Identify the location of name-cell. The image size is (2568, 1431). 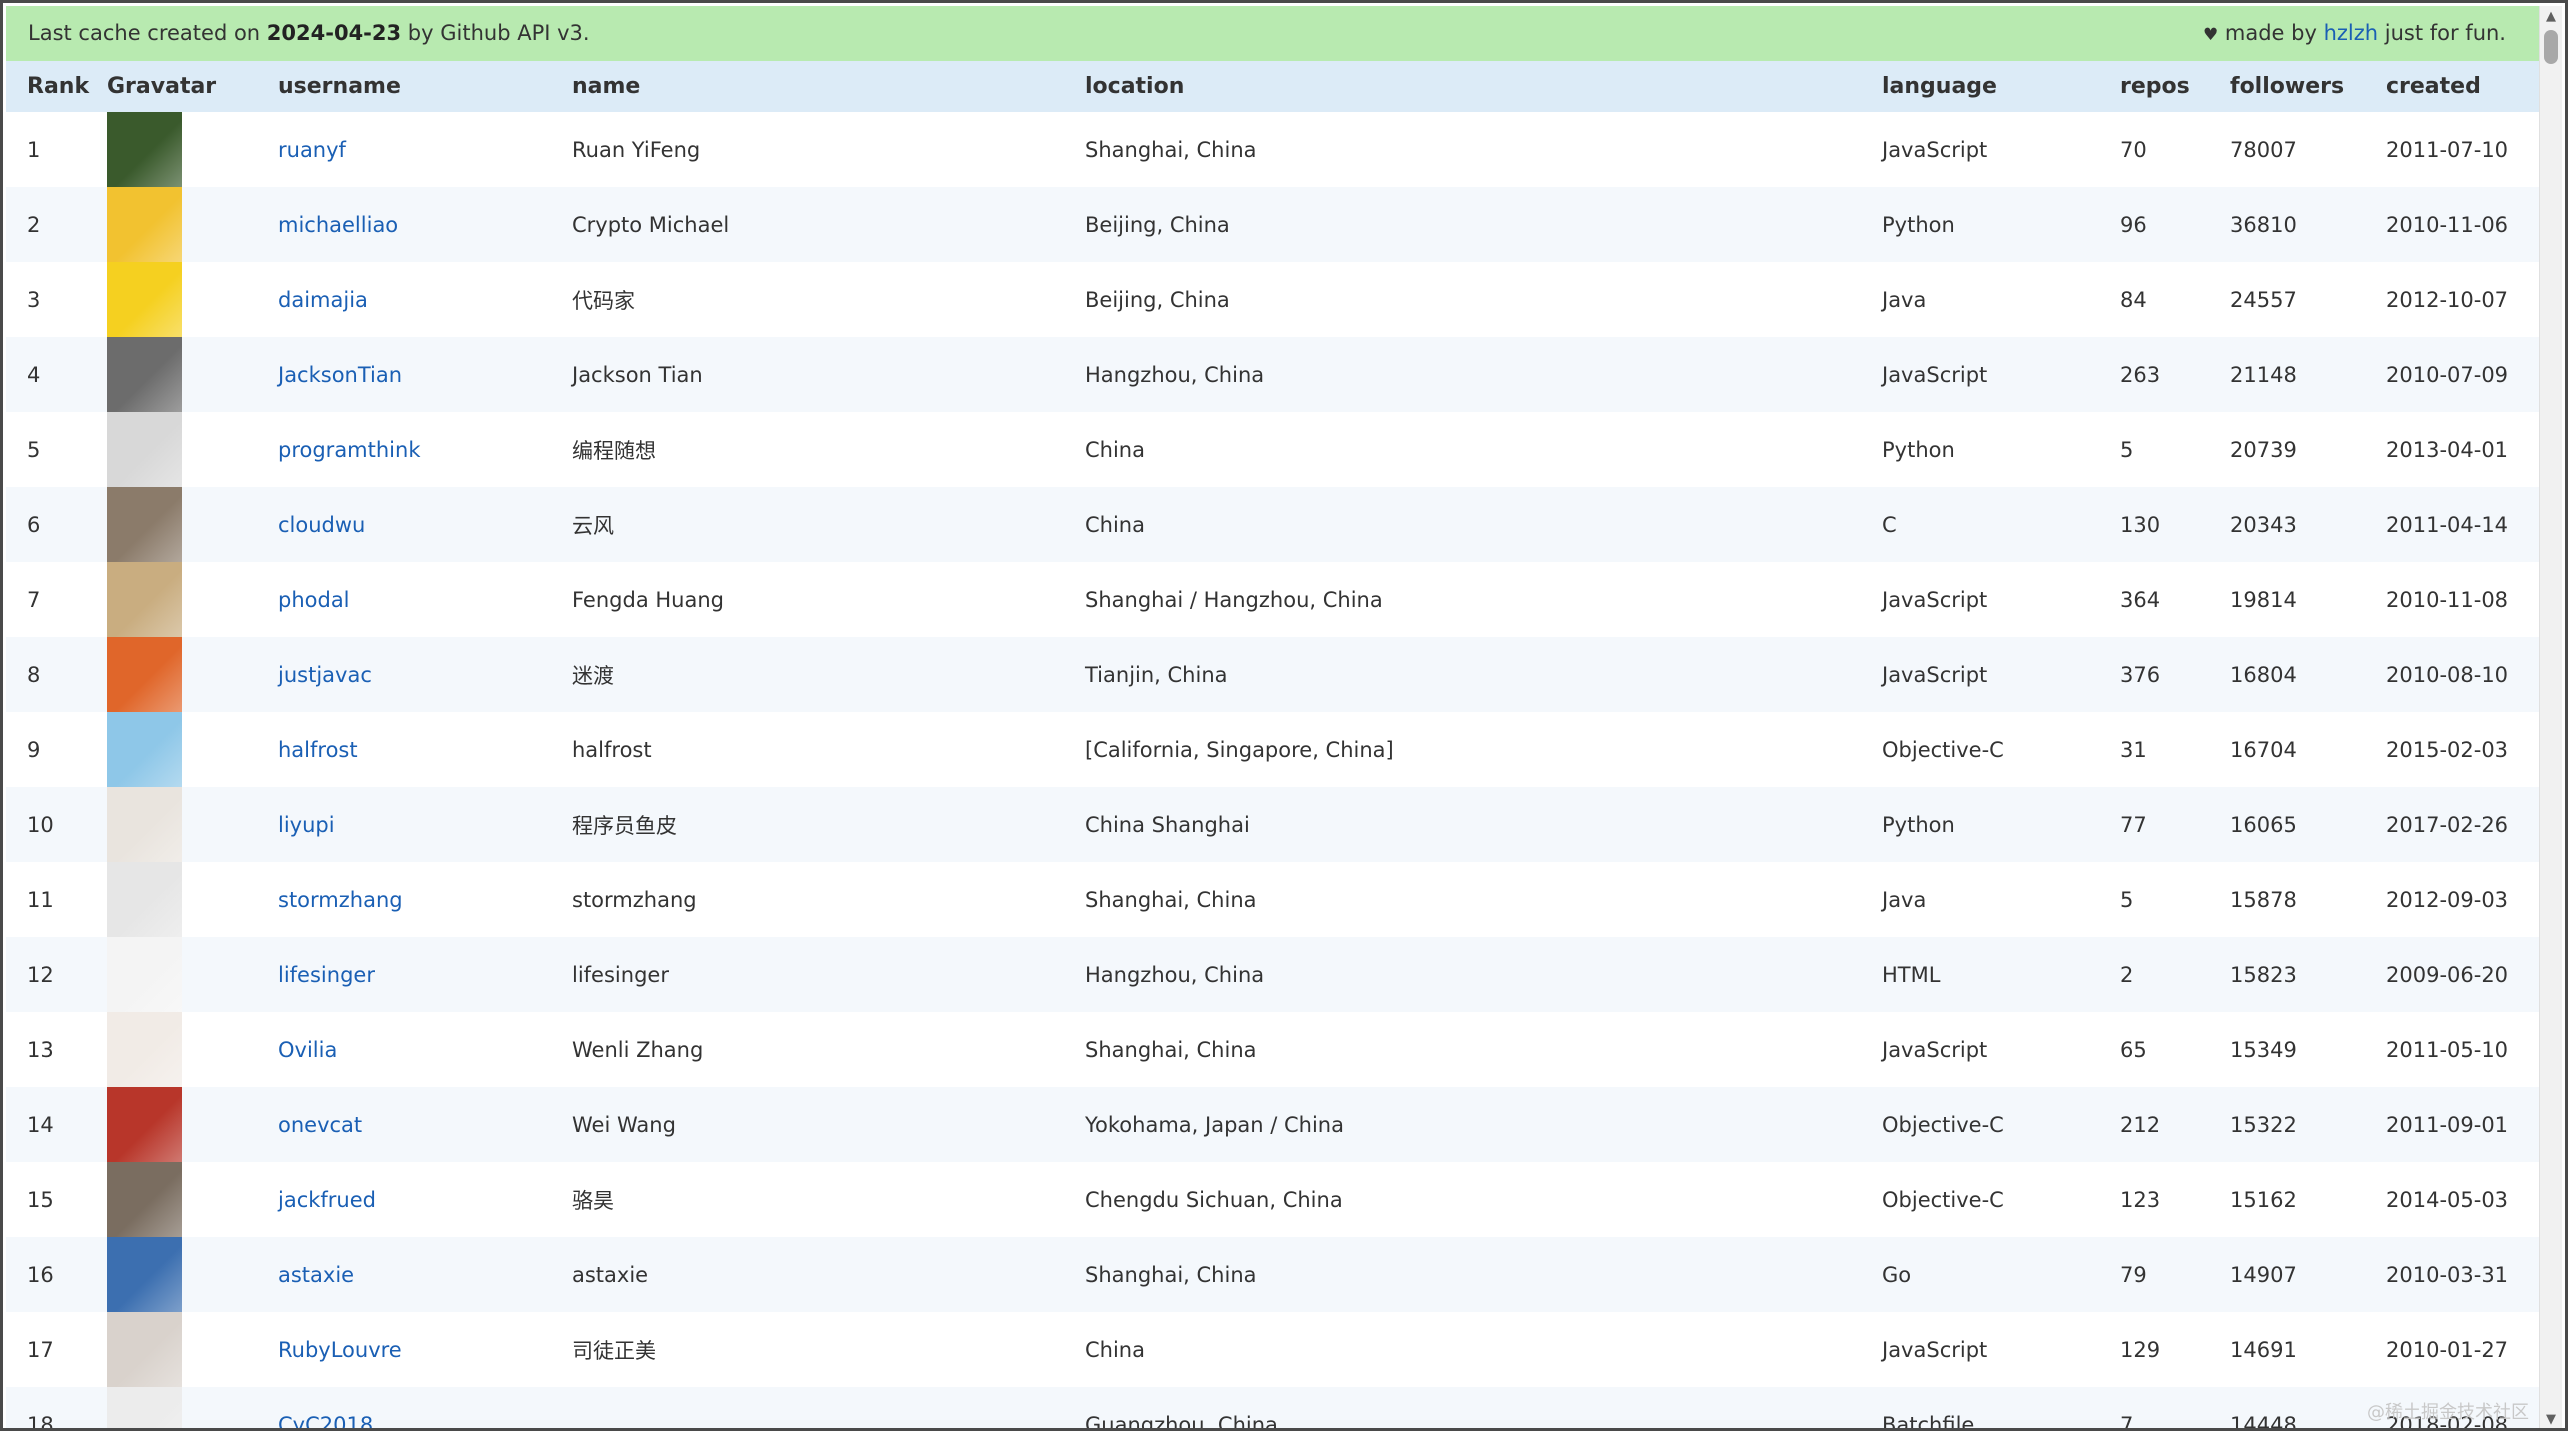
(807, 1407).